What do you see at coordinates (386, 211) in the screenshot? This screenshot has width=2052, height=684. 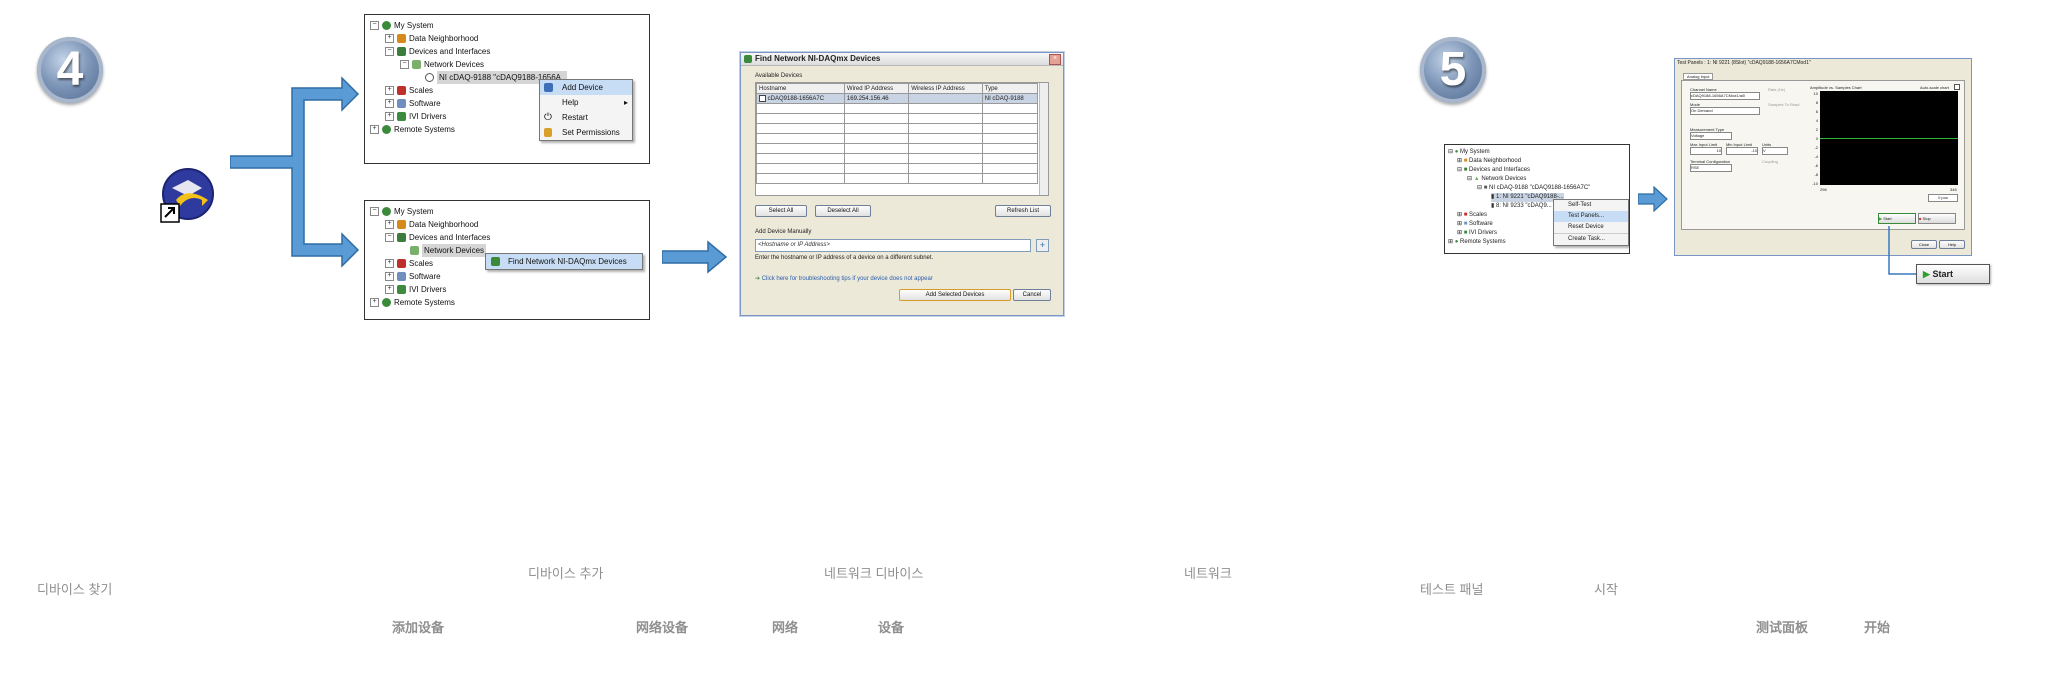 I see `my-system-icon` at bounding box center [386, 211].